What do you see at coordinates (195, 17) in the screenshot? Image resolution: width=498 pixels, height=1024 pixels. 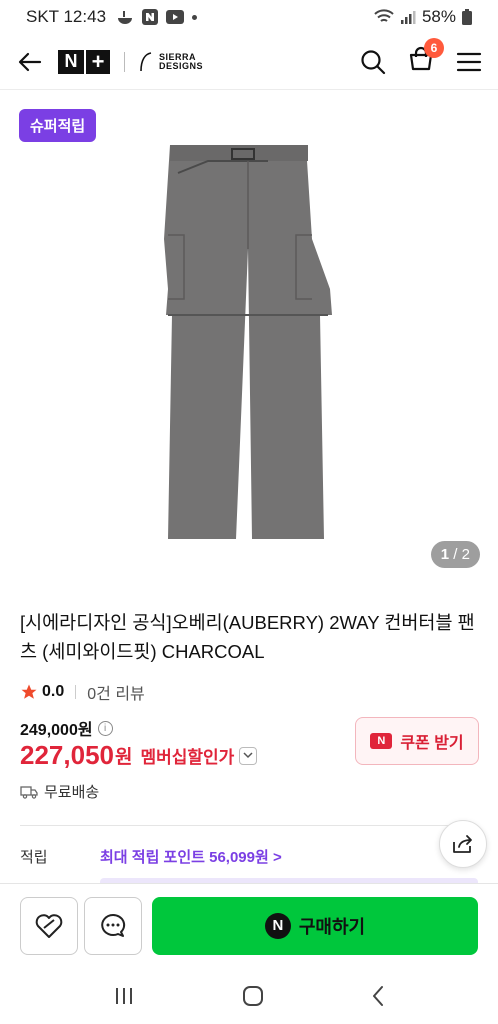 I see `more-notifications-dot-icon` at bounding box center [195, 17].